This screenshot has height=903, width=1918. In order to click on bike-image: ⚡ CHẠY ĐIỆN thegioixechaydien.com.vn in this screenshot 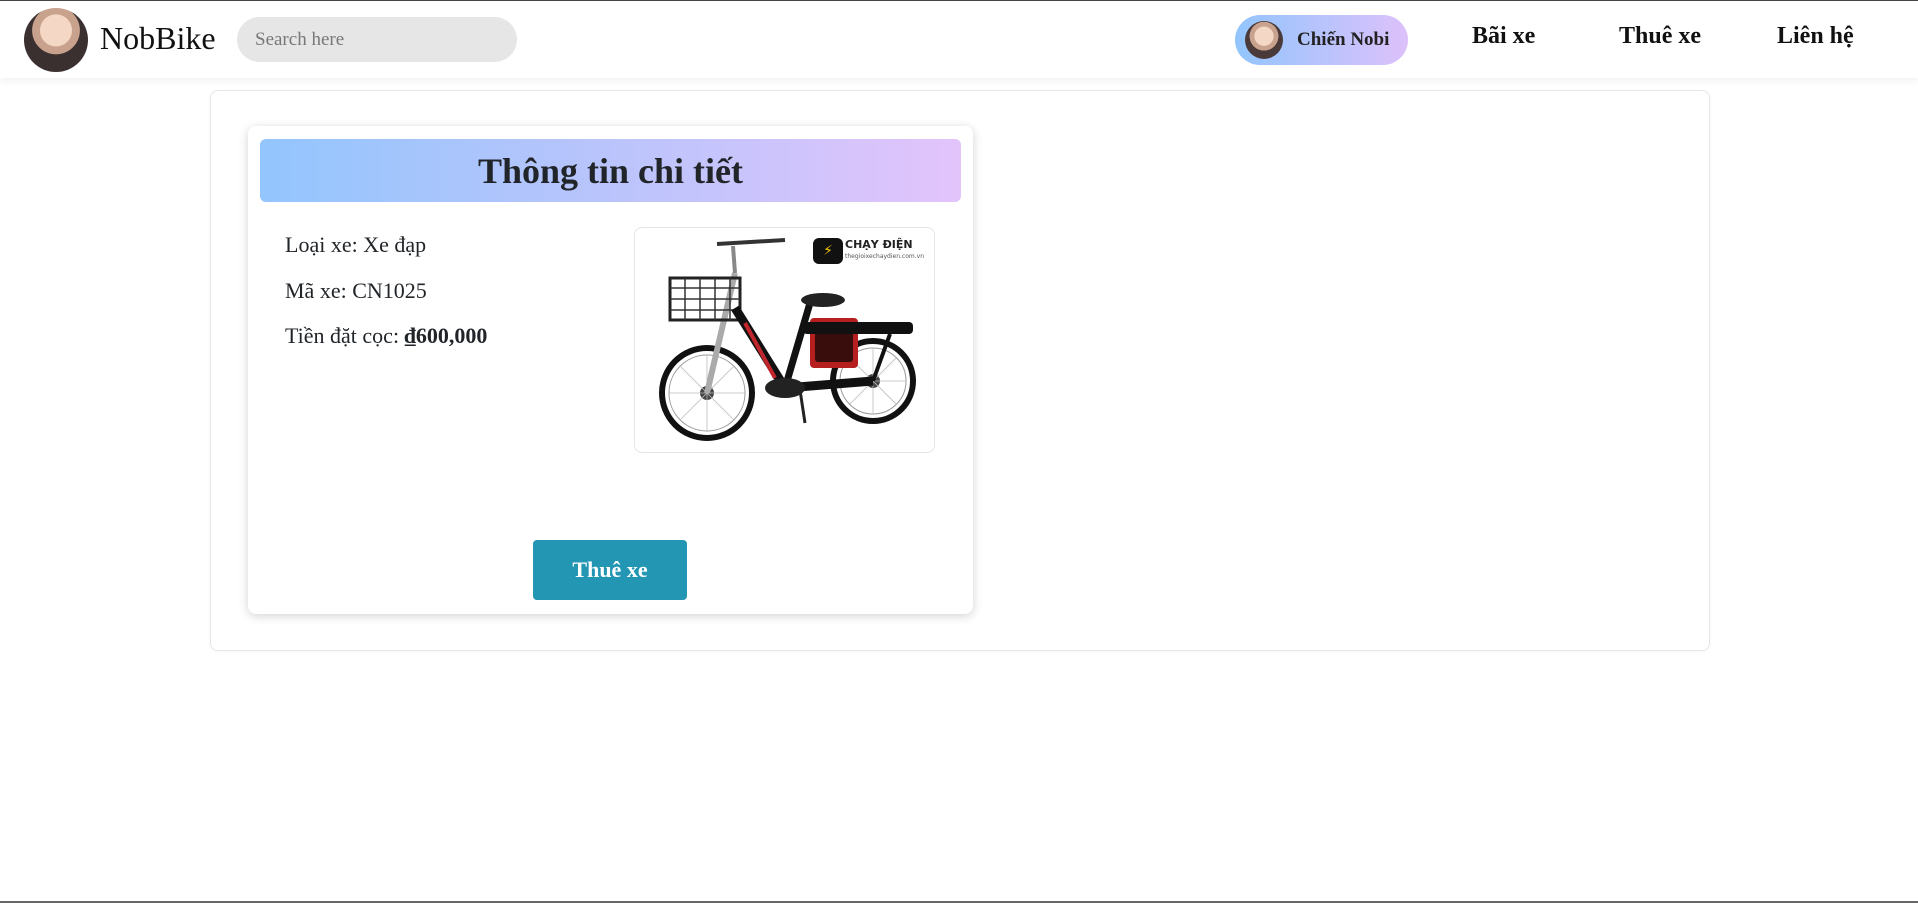, I will do `click(784, 340)`.